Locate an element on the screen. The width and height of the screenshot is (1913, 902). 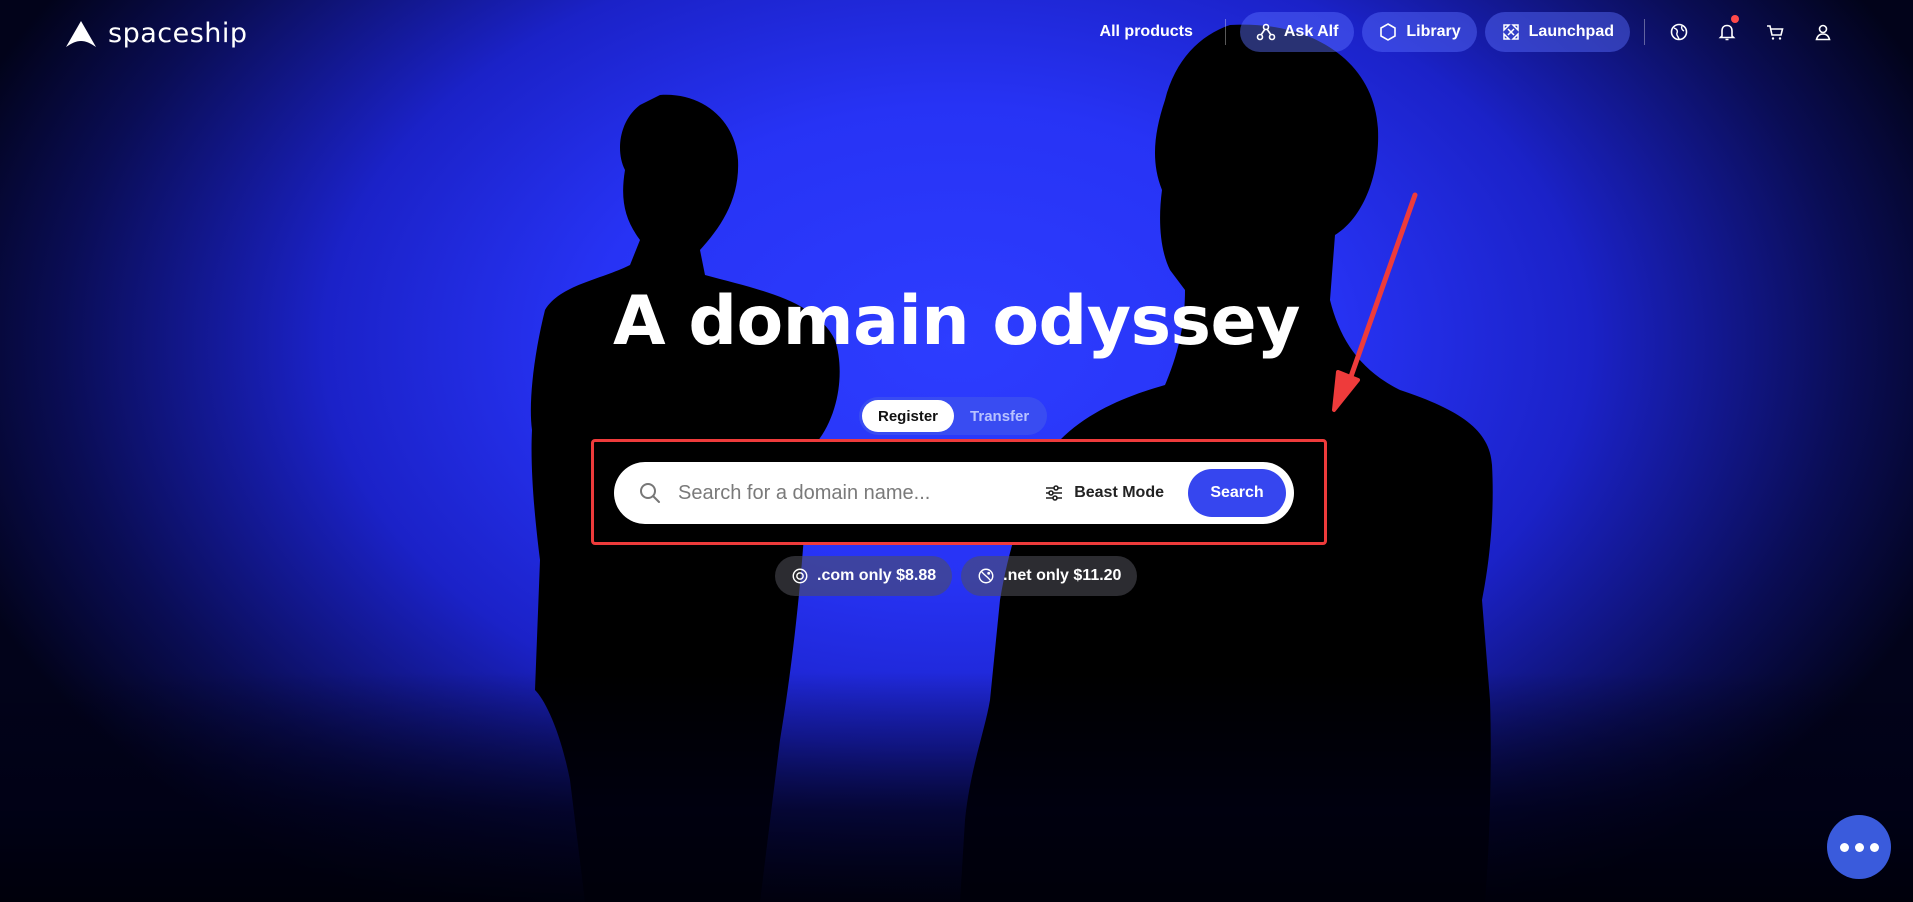
launchpad-icon is located at coordinates (1510, 32).